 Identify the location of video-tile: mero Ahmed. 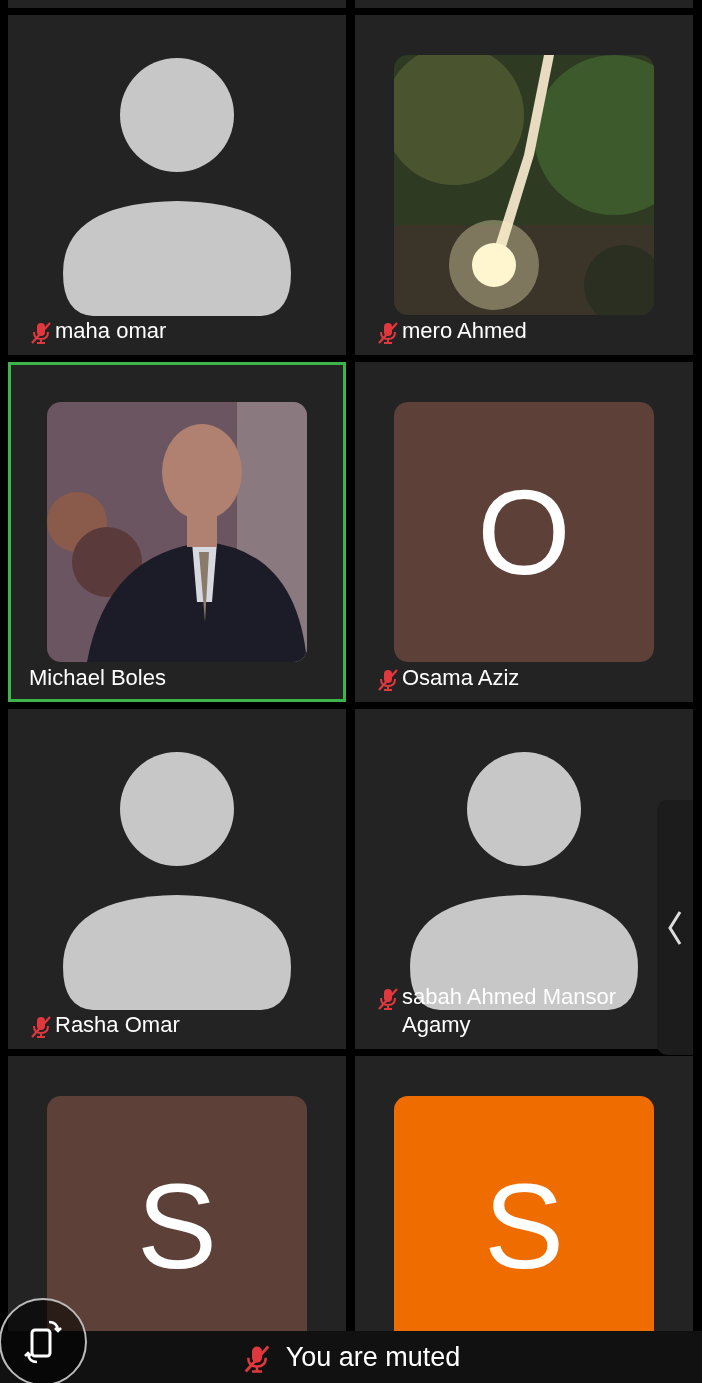
(524, 185).